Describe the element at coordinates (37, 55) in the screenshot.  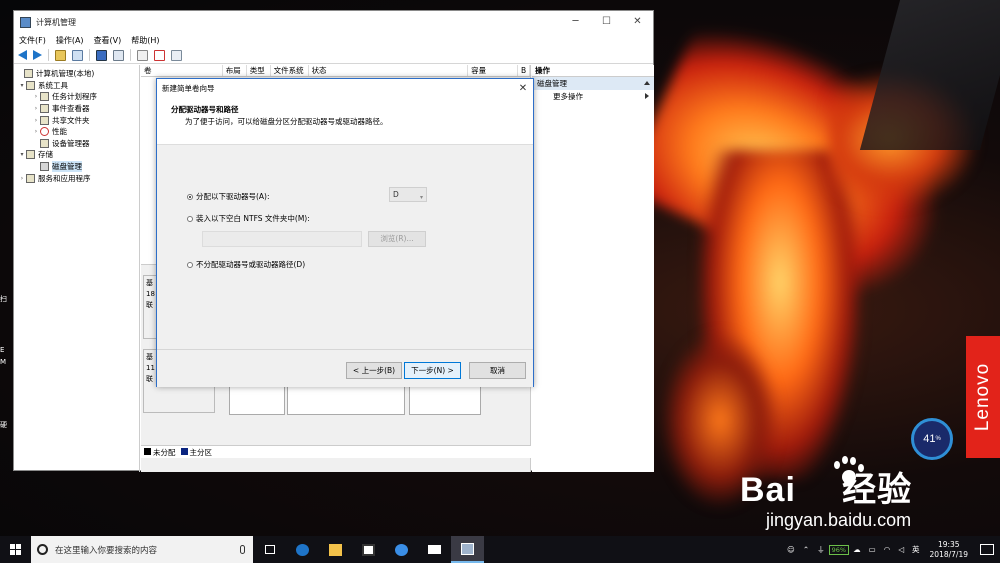
I see `forward-arrow-icon` at that location.